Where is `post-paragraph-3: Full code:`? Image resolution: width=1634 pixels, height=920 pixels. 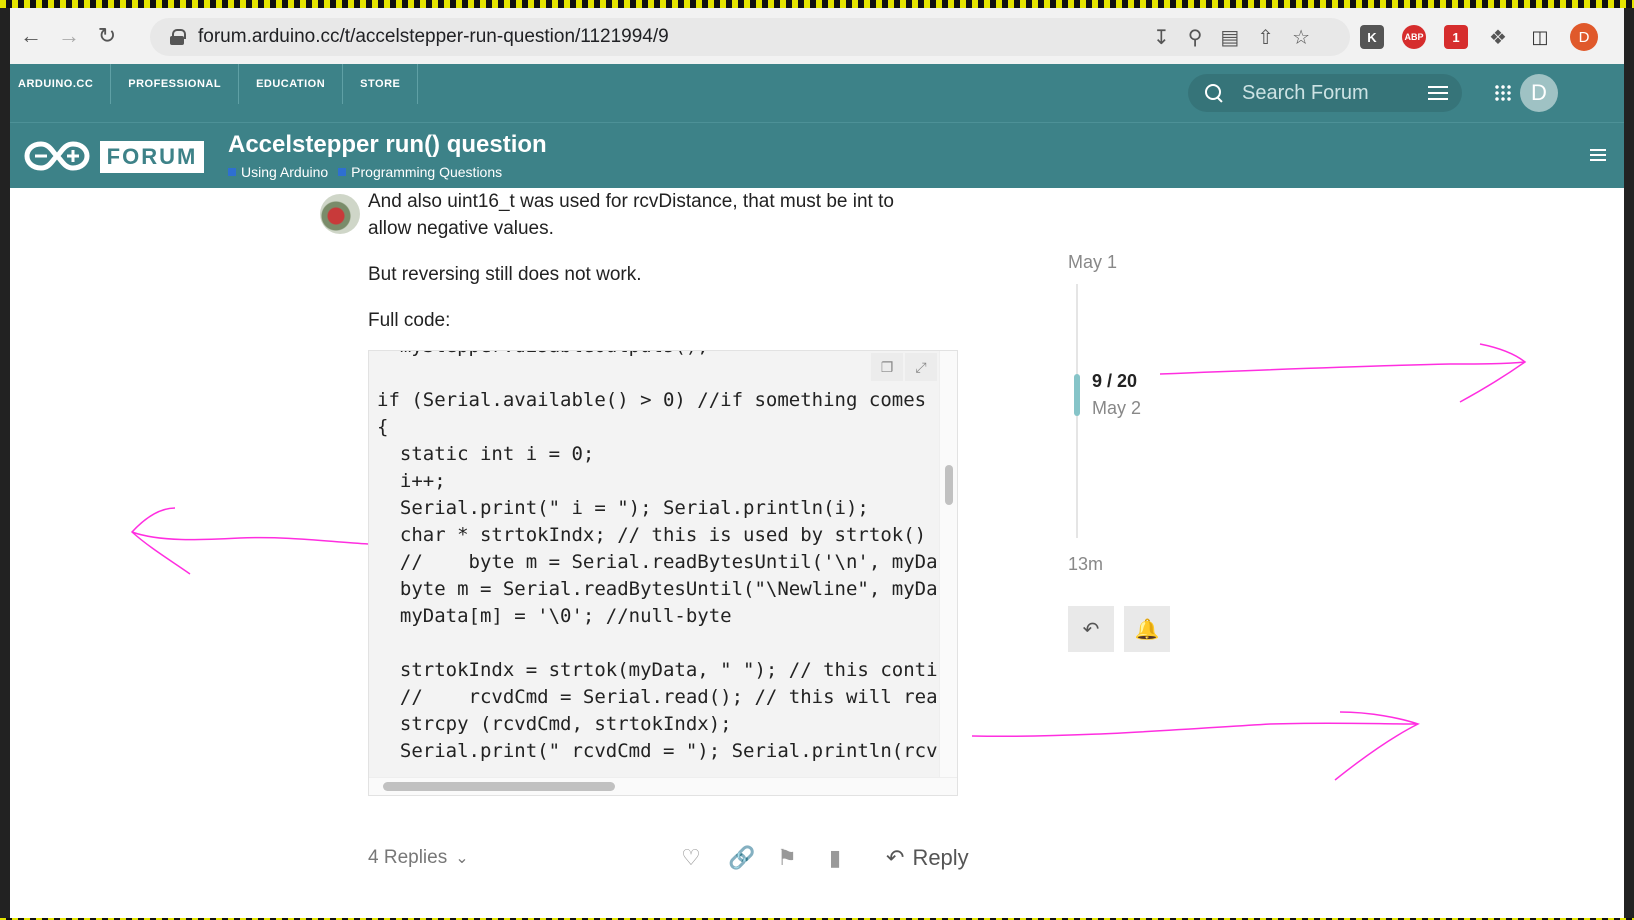 post-paragraph-3: Full code: is located at coordinates (409, 320).